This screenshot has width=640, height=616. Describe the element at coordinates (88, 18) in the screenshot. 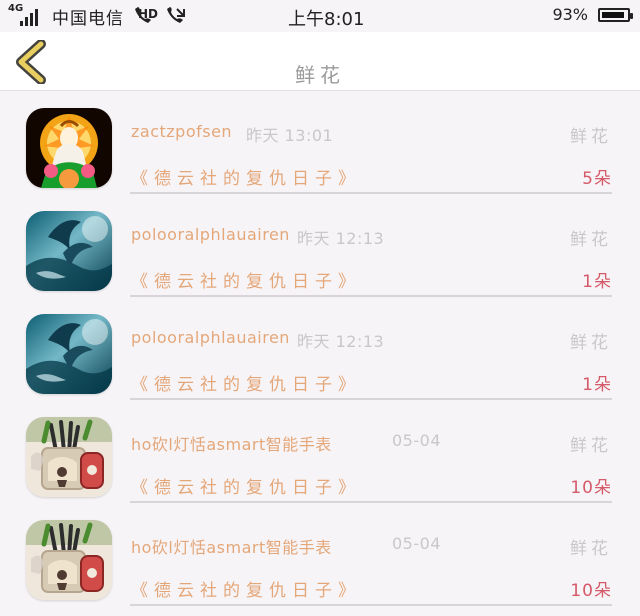

I see `carrier-name: 中国电信` at that location.